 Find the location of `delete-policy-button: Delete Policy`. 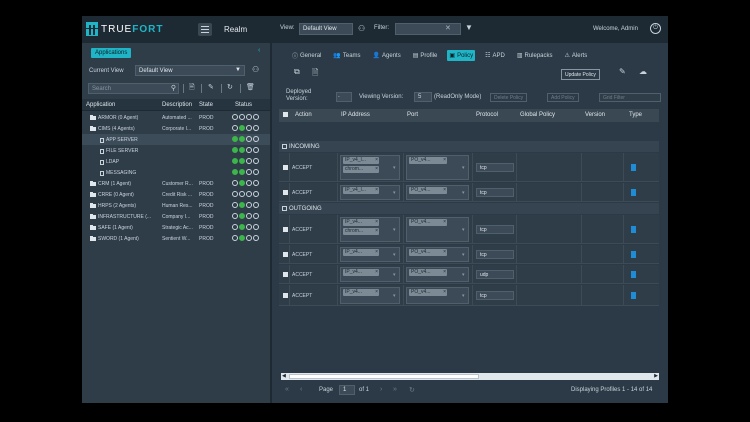

delete-policy-button: Delete Policy is located at coordinates (509, 97).